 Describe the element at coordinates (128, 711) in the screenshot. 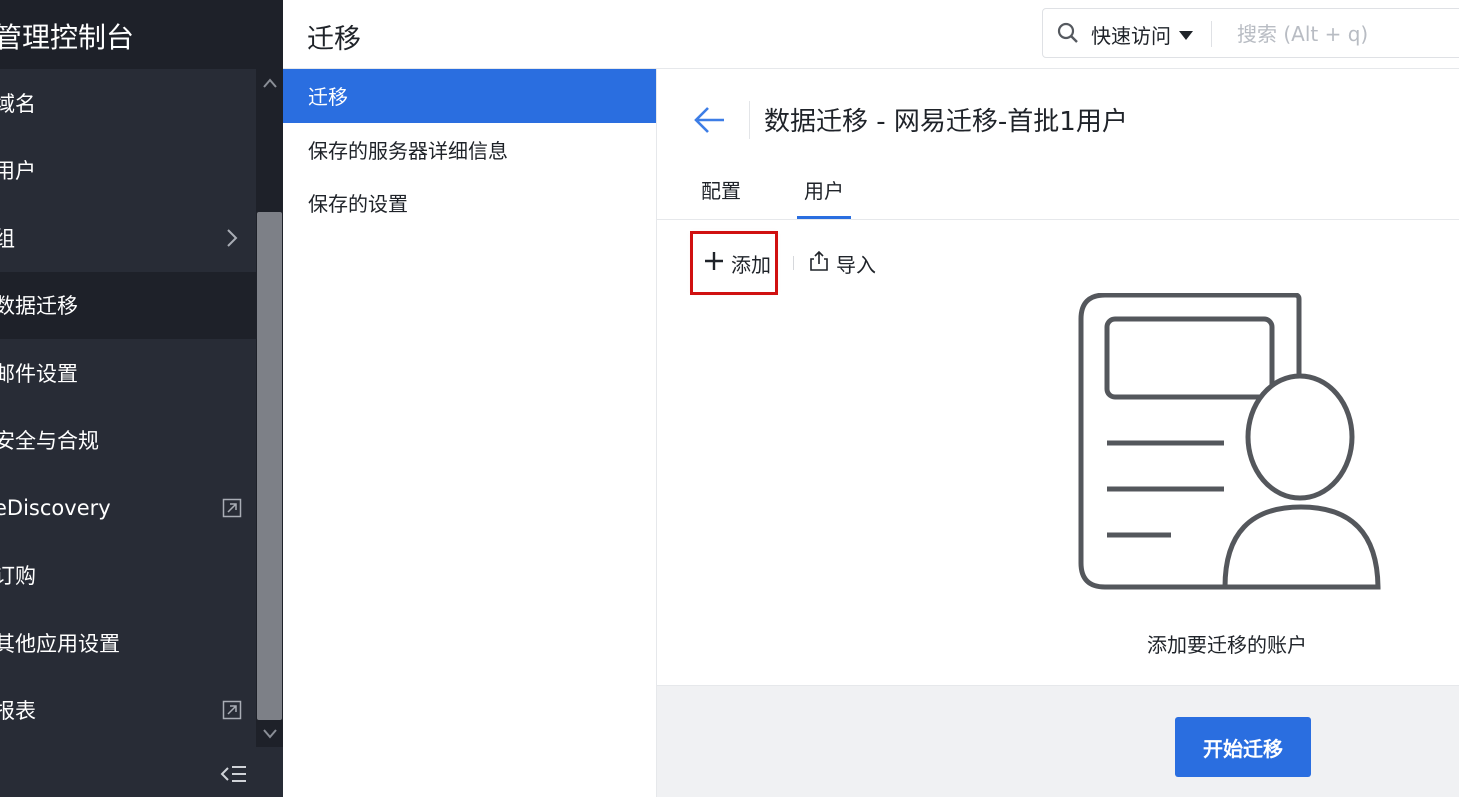

I see `sidebar-item-reports: 报表` at that location.